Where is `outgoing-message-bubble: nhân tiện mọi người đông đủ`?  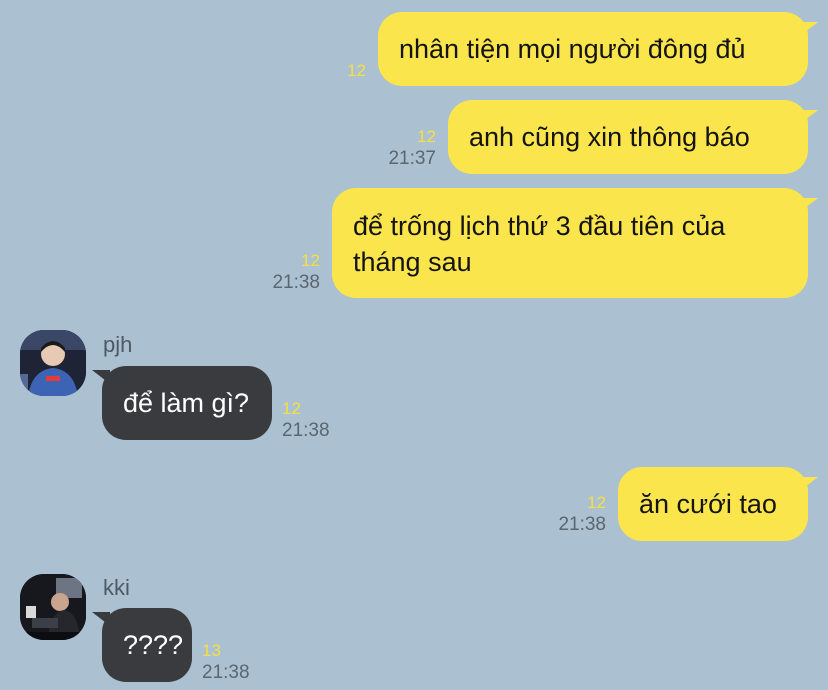
outgoing-message-bubble: nhân tiện mọi người đông đủ is located at coordinates (593, 49).